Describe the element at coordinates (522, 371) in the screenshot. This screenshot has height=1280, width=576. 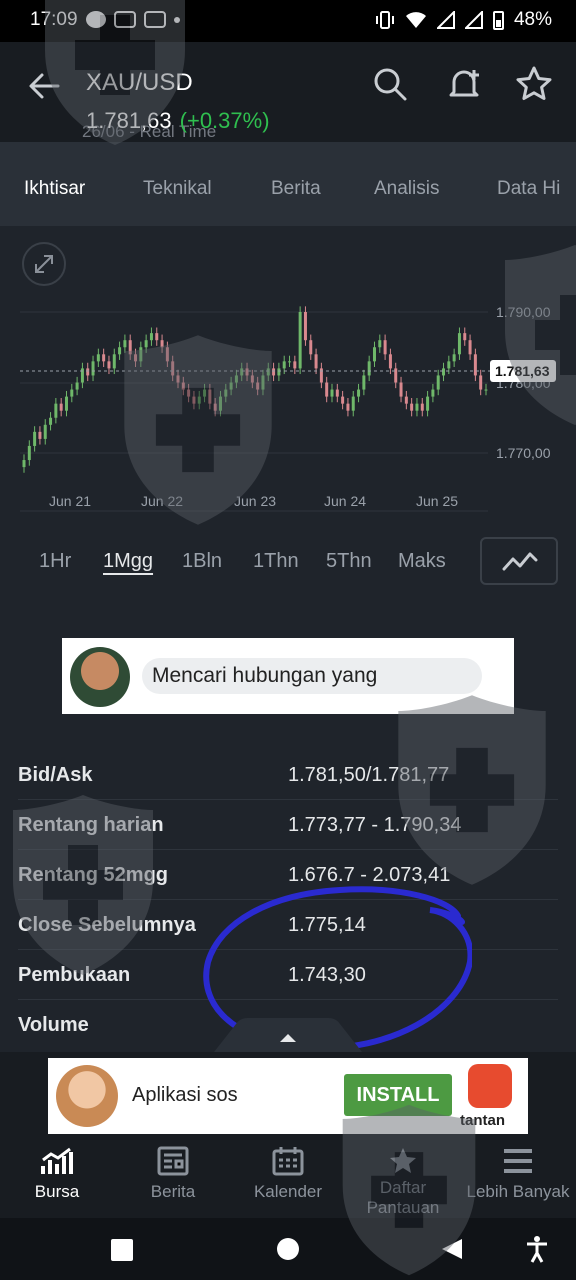
I see `current-price-tag-label: 1.781,63` at that location.